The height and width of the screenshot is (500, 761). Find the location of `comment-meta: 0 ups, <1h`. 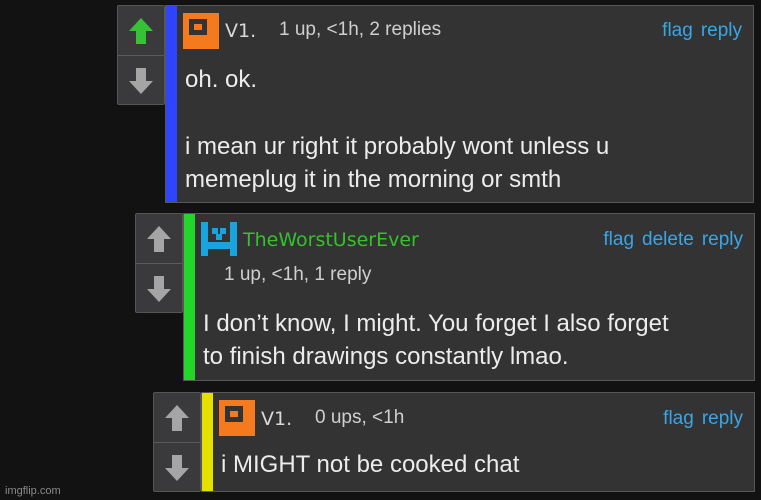

comment-meta: 0 ups, <1h is located at coordinates (360, 417).